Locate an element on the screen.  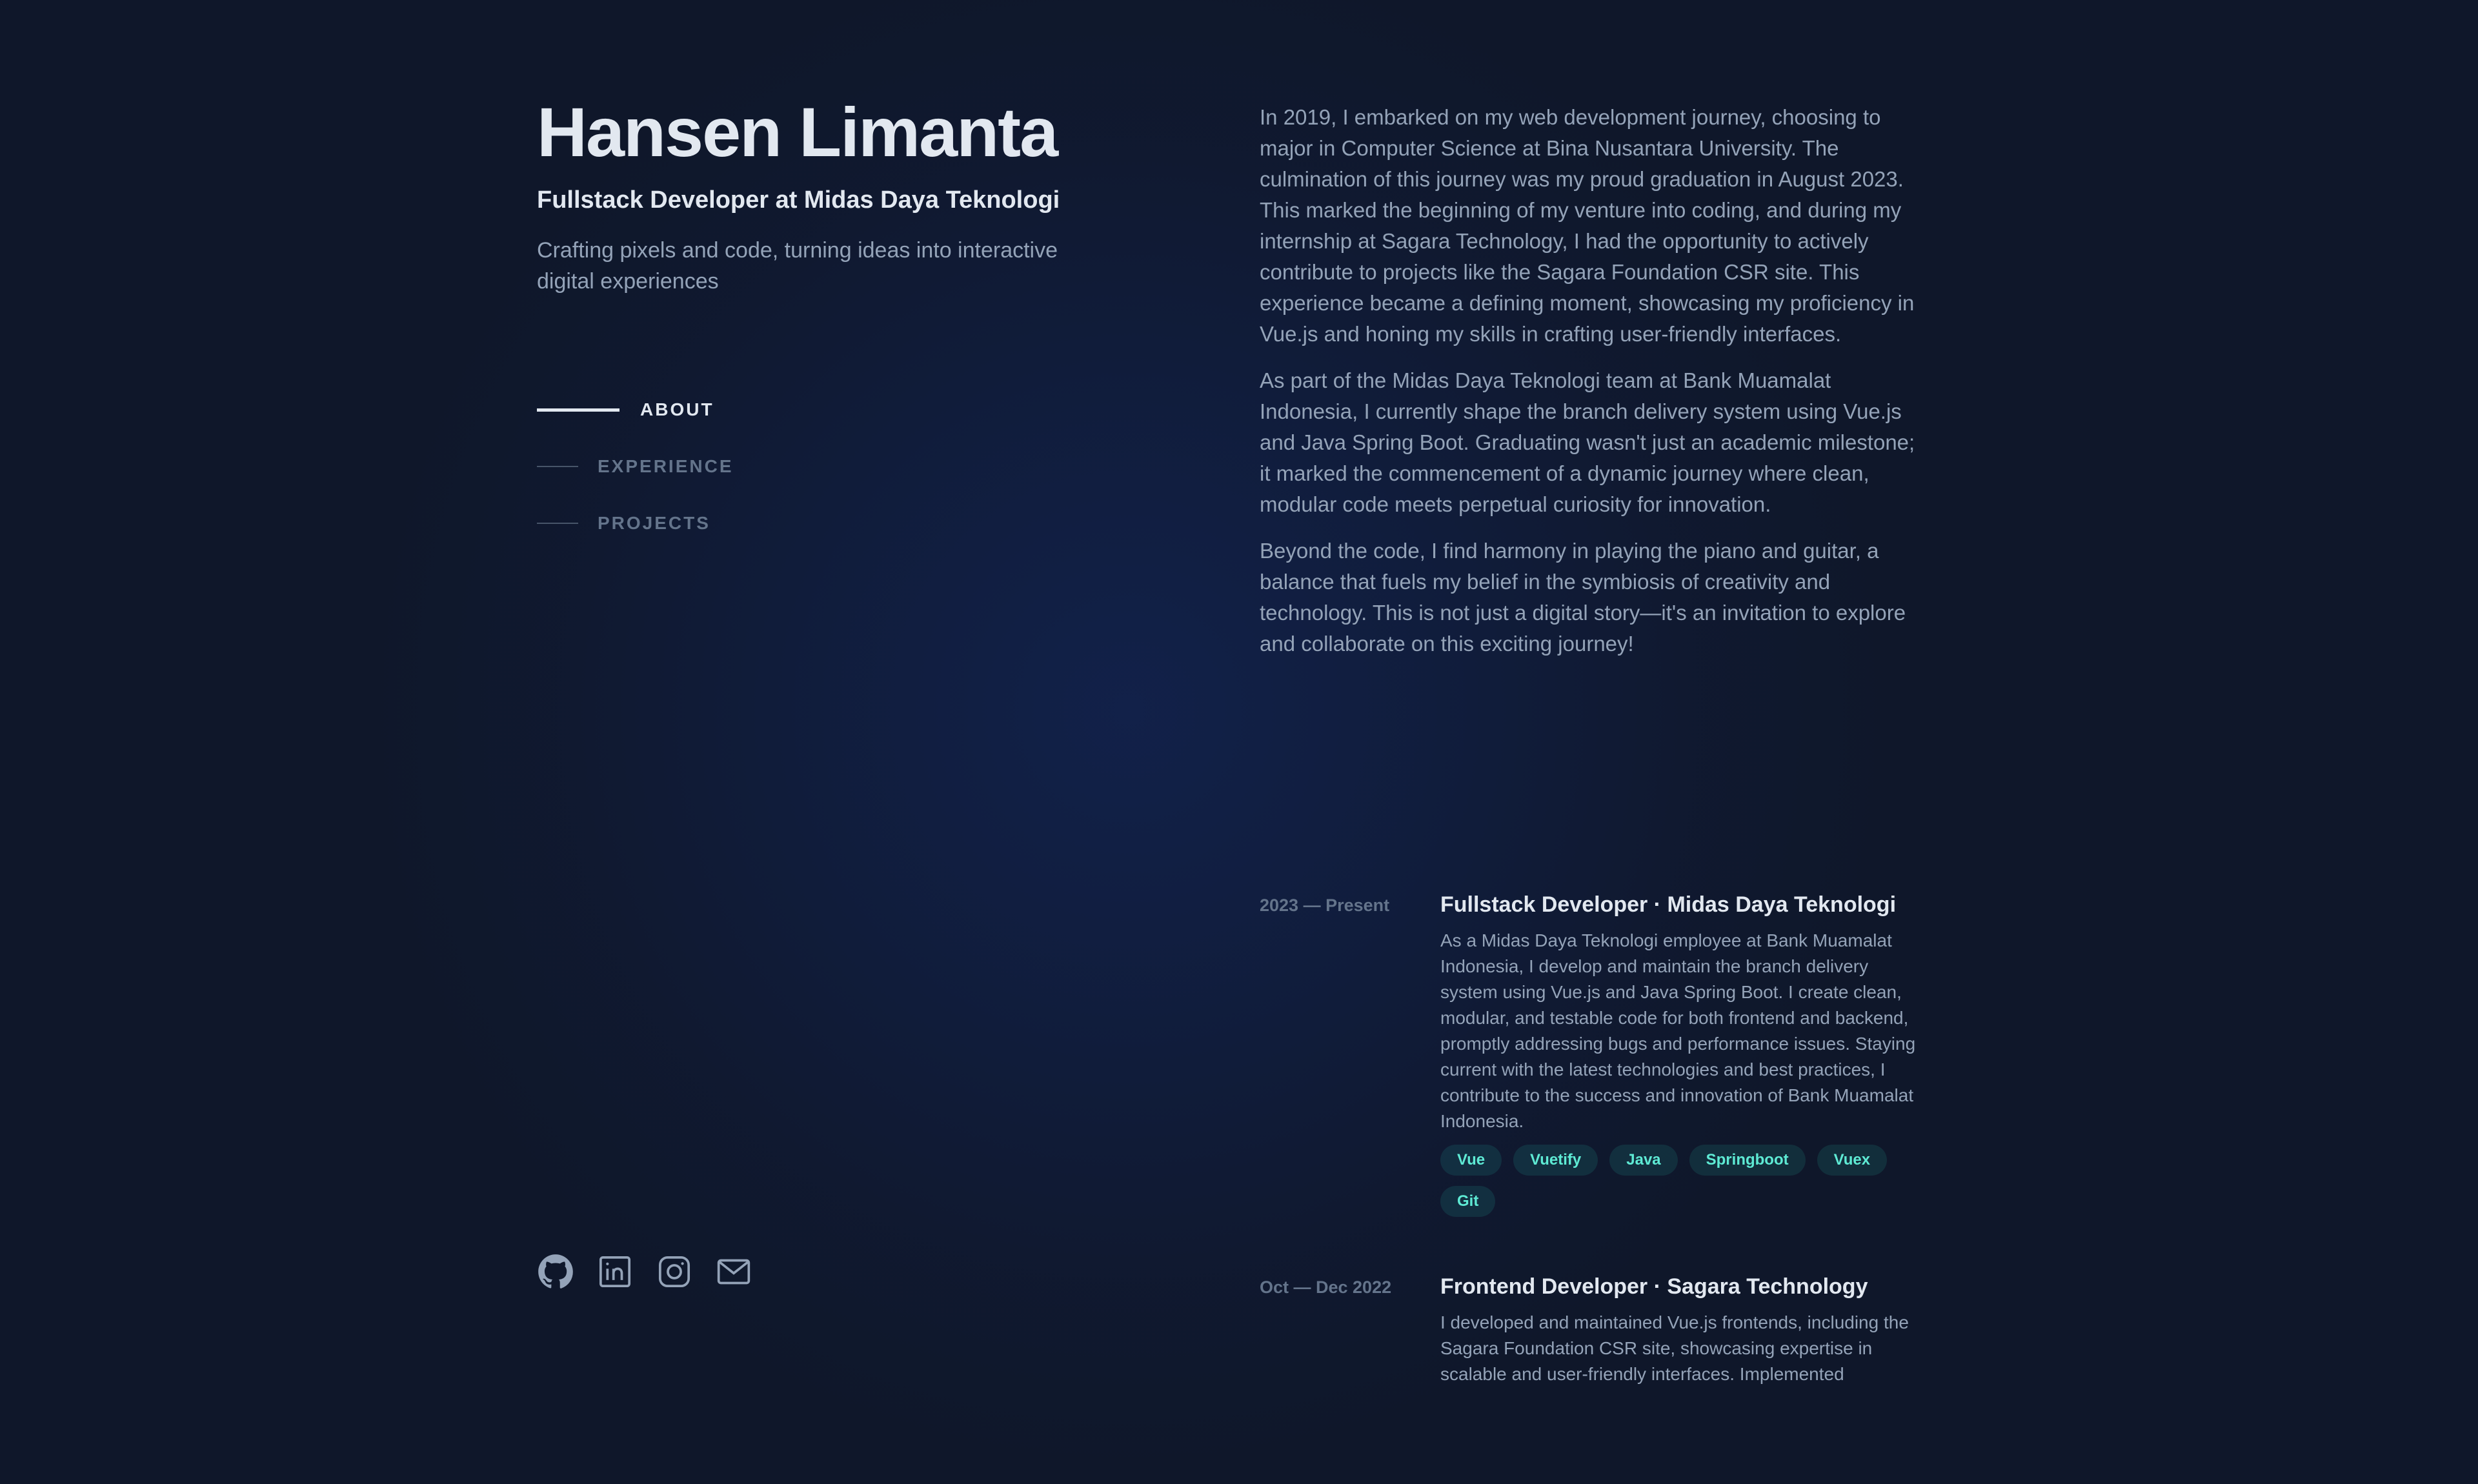
instagram-icon is located at coordinates (674, 1272).